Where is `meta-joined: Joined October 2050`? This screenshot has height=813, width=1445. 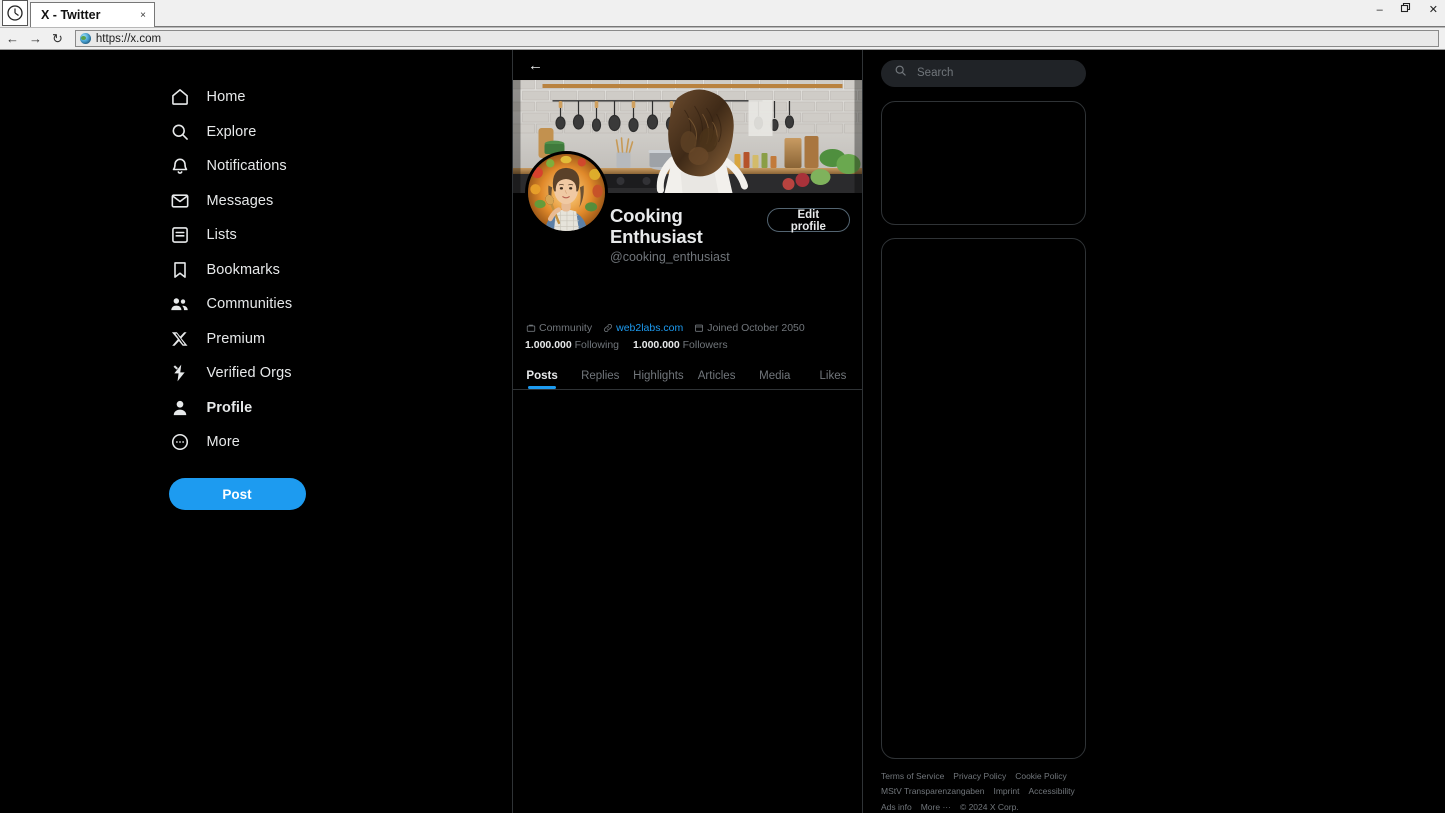
meta-joined: Joined October 2050 is located at coordinates (749, 327).